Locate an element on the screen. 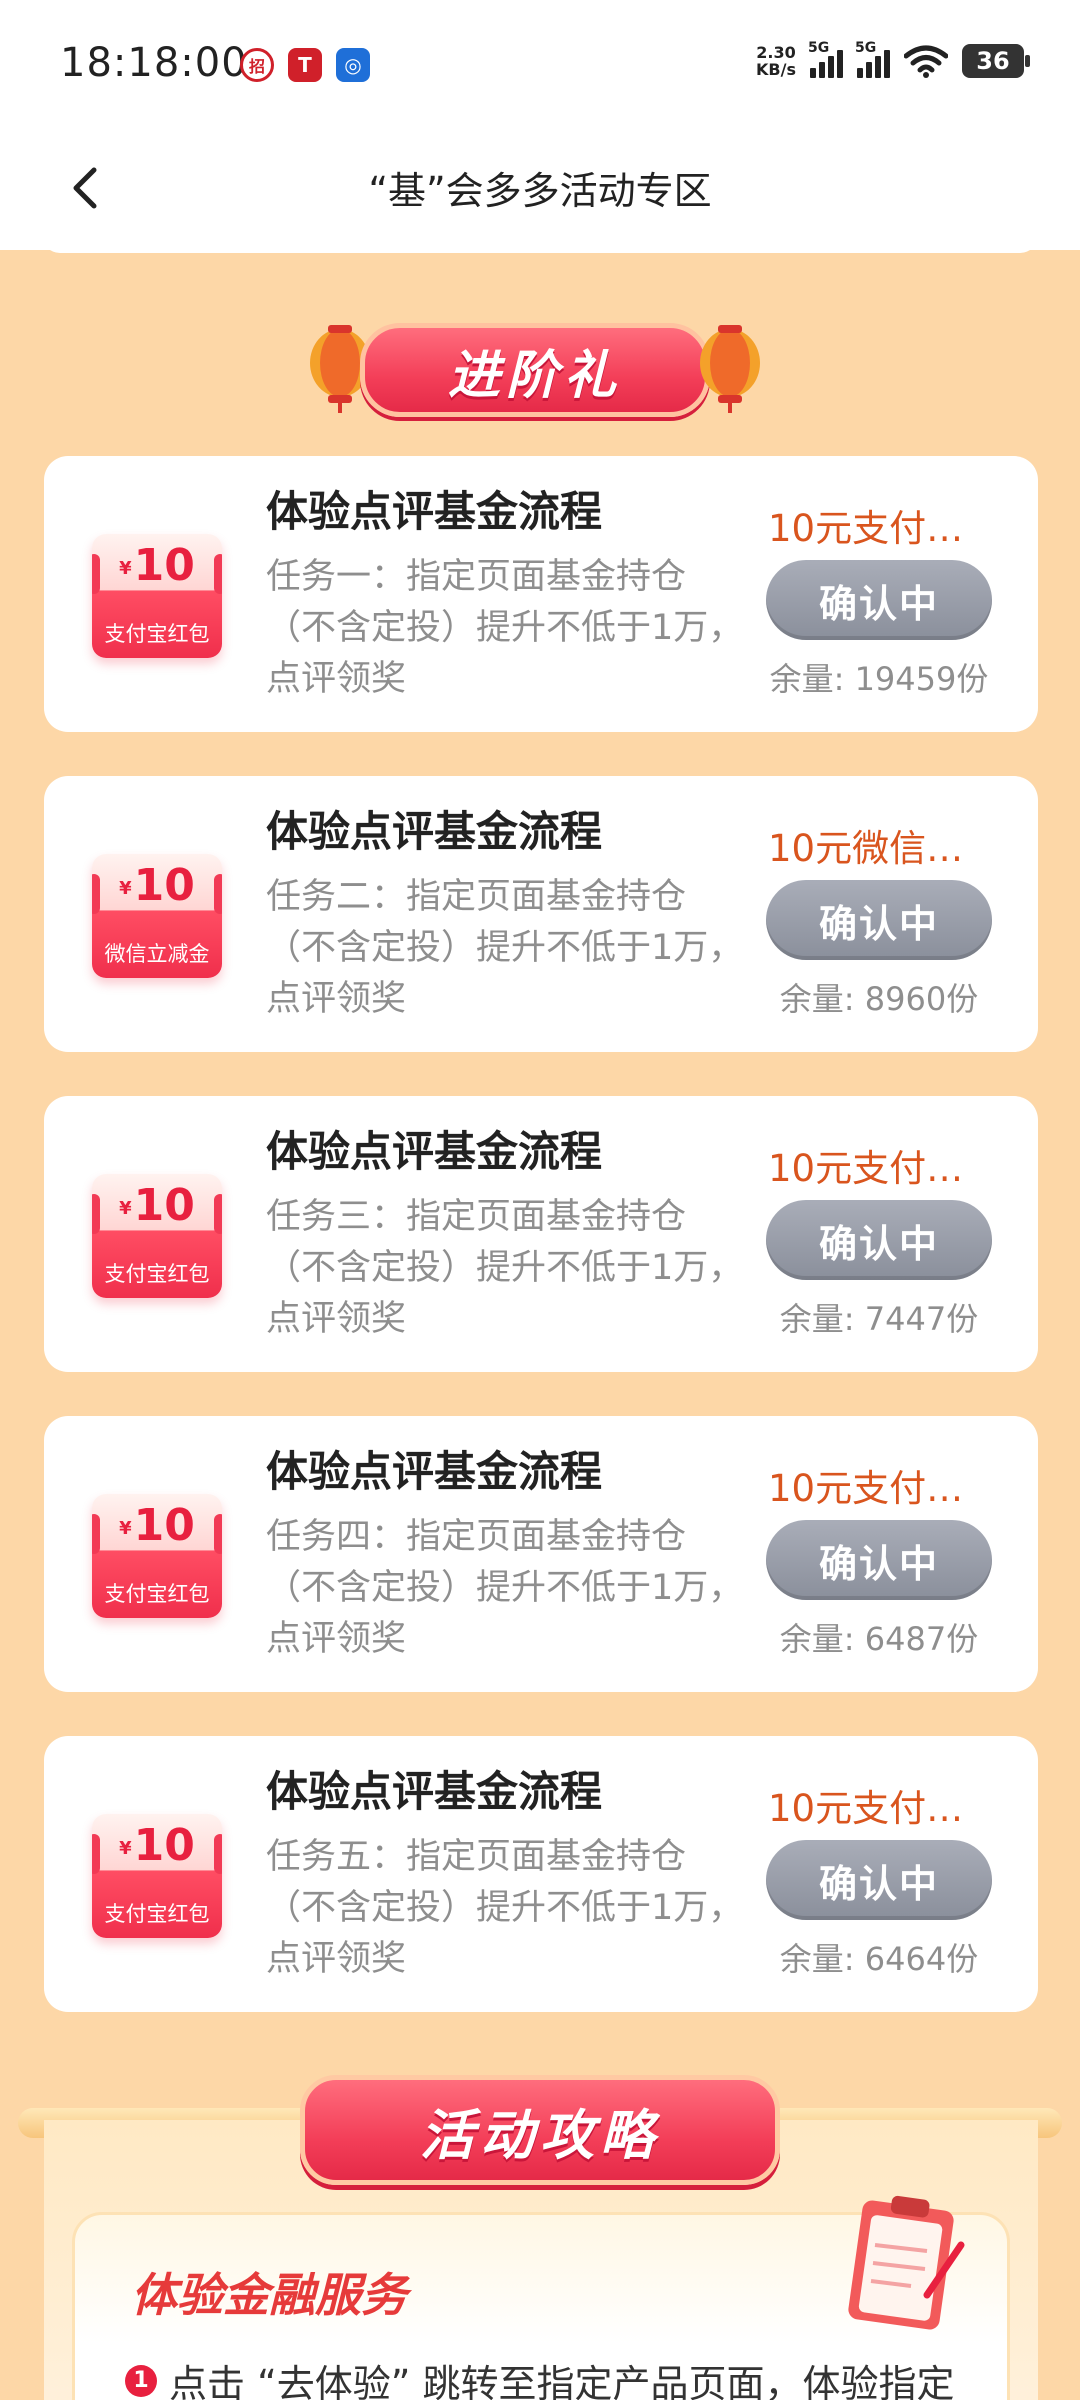 This screenshot has width=1080, height=2400. previous-section-edge is located at coordinates (540, 244).